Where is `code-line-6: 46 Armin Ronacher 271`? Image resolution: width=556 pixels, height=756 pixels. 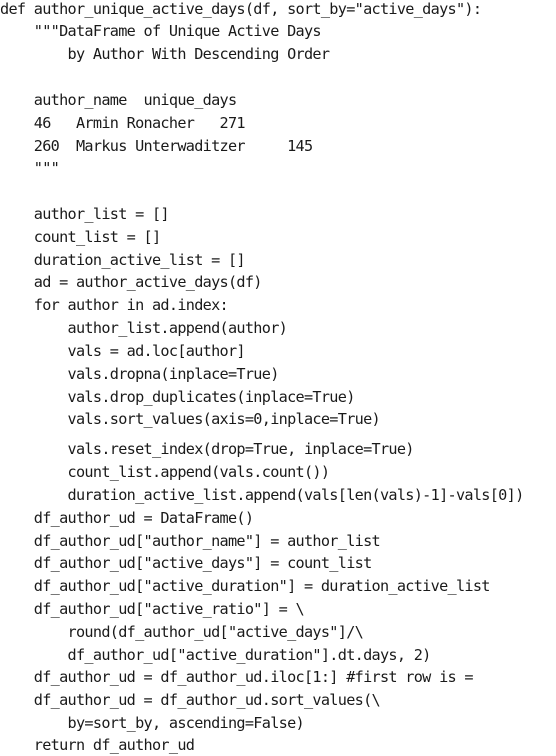 code-line-6: 46 Armin Ronacher 271 is located at coordinates (123, 123).